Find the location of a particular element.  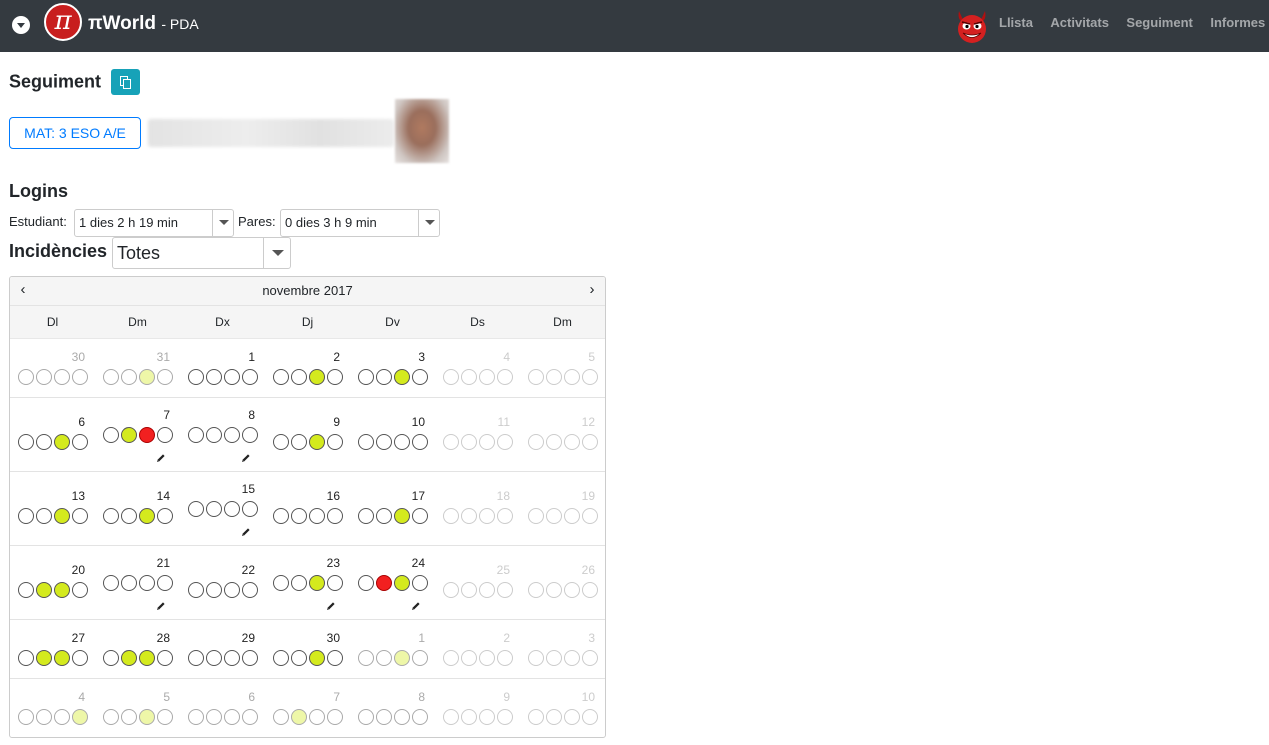

parents-login-select: 0 dies 3 h 9 min is located at coordinates (360, 223).